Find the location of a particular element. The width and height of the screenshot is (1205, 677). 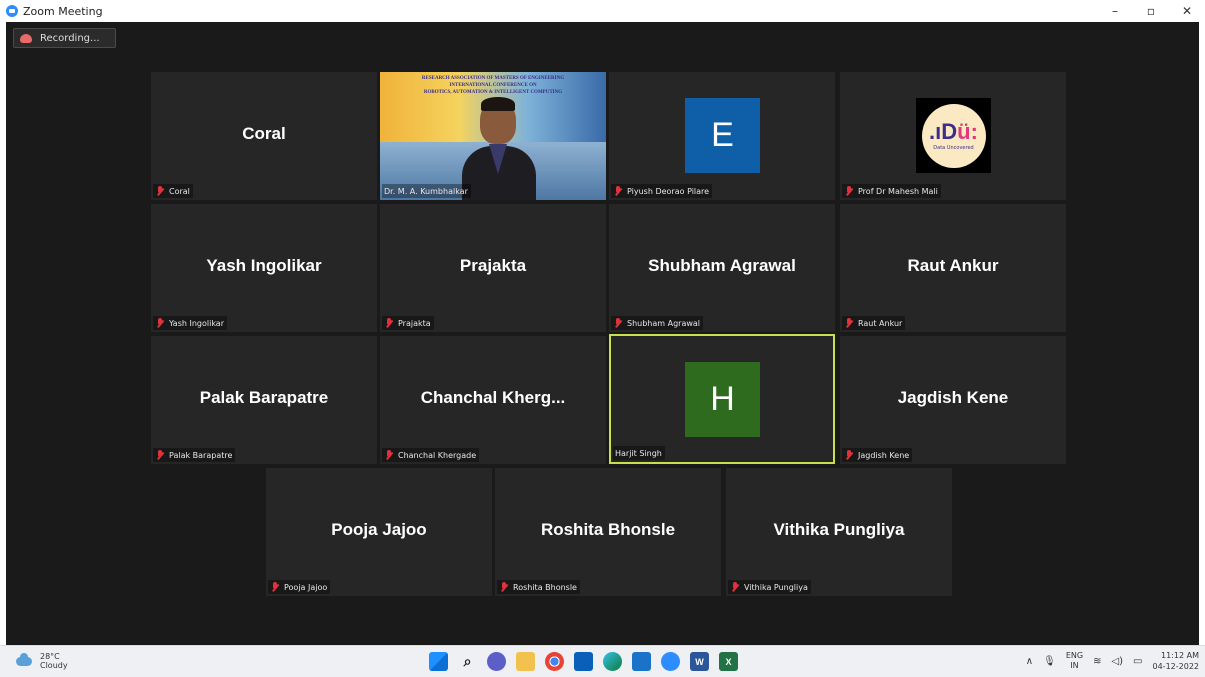

participant-display-name: Jagdish Kene is located at coordinates (953, 397).